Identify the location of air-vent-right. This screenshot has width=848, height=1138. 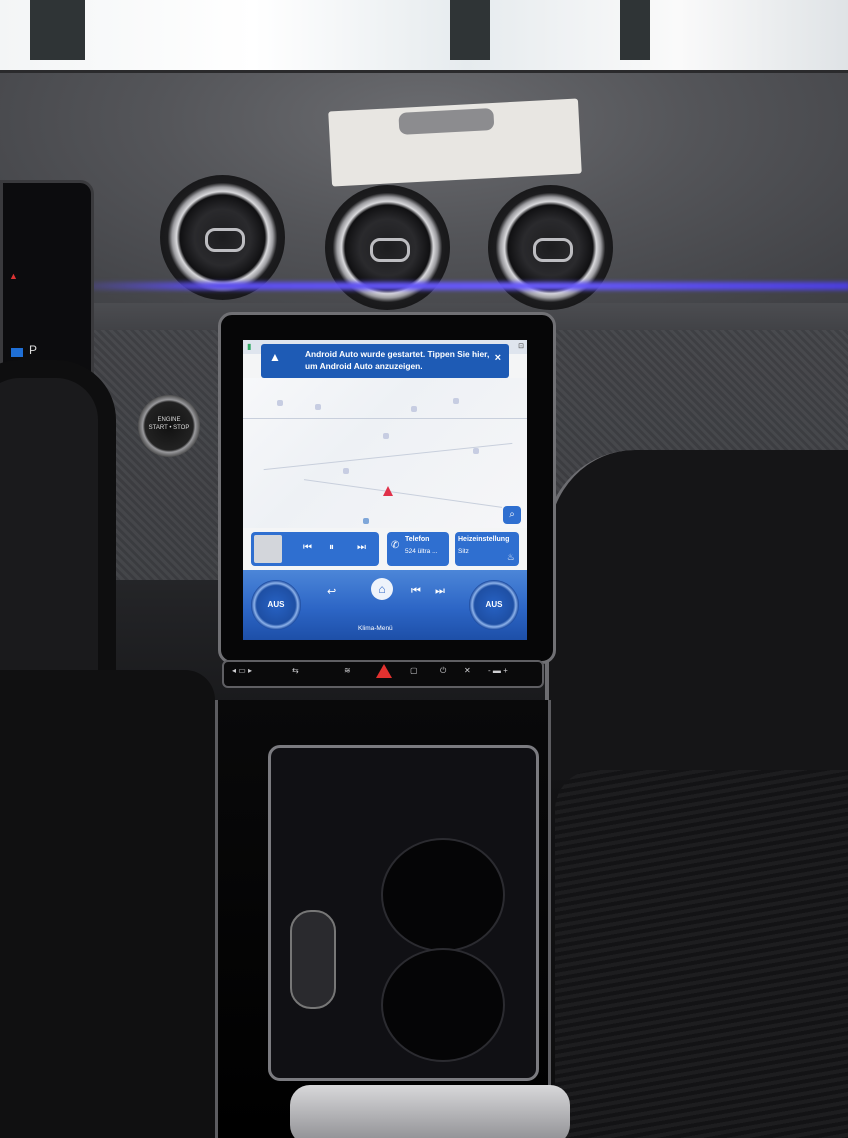
(550, 247).